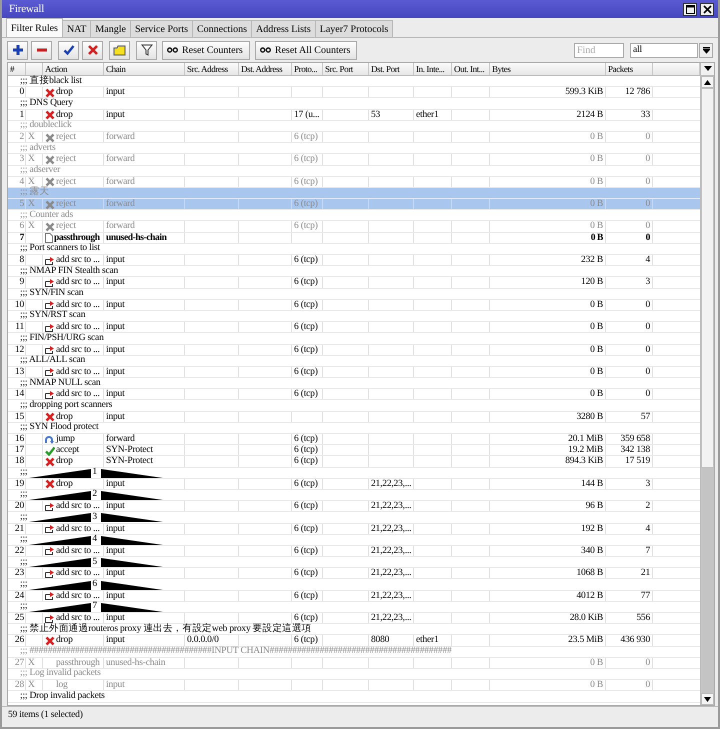 This screenshot has width=720, height=729. Describe the element at coordinates (77, 28) in the screenshot. I see `tab: NAT` at that location.